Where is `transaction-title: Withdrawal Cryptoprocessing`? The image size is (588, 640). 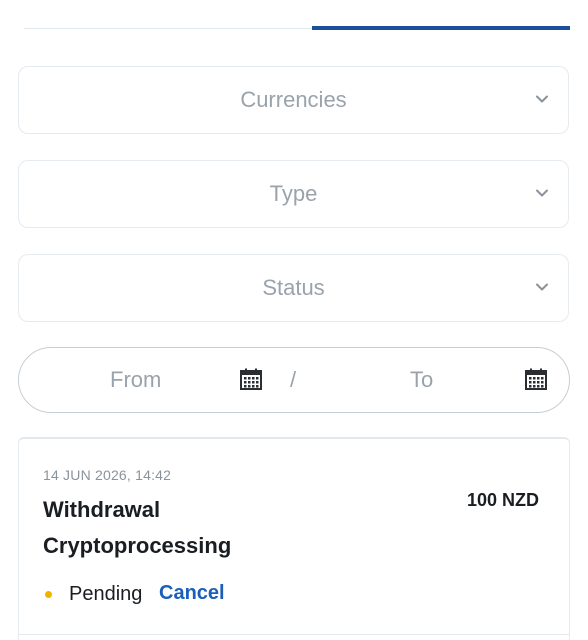 transaction-title: Withdrawal Cryptoprocessing is located at coordinates (183, 528).